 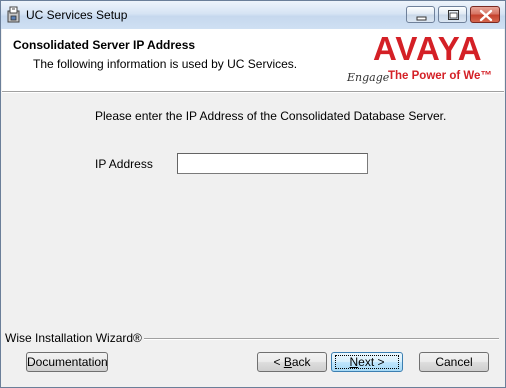 What do you see at coordinates (14, 14) in the screenshot?
I see `installer-icon` at bounding box center [14, 14].